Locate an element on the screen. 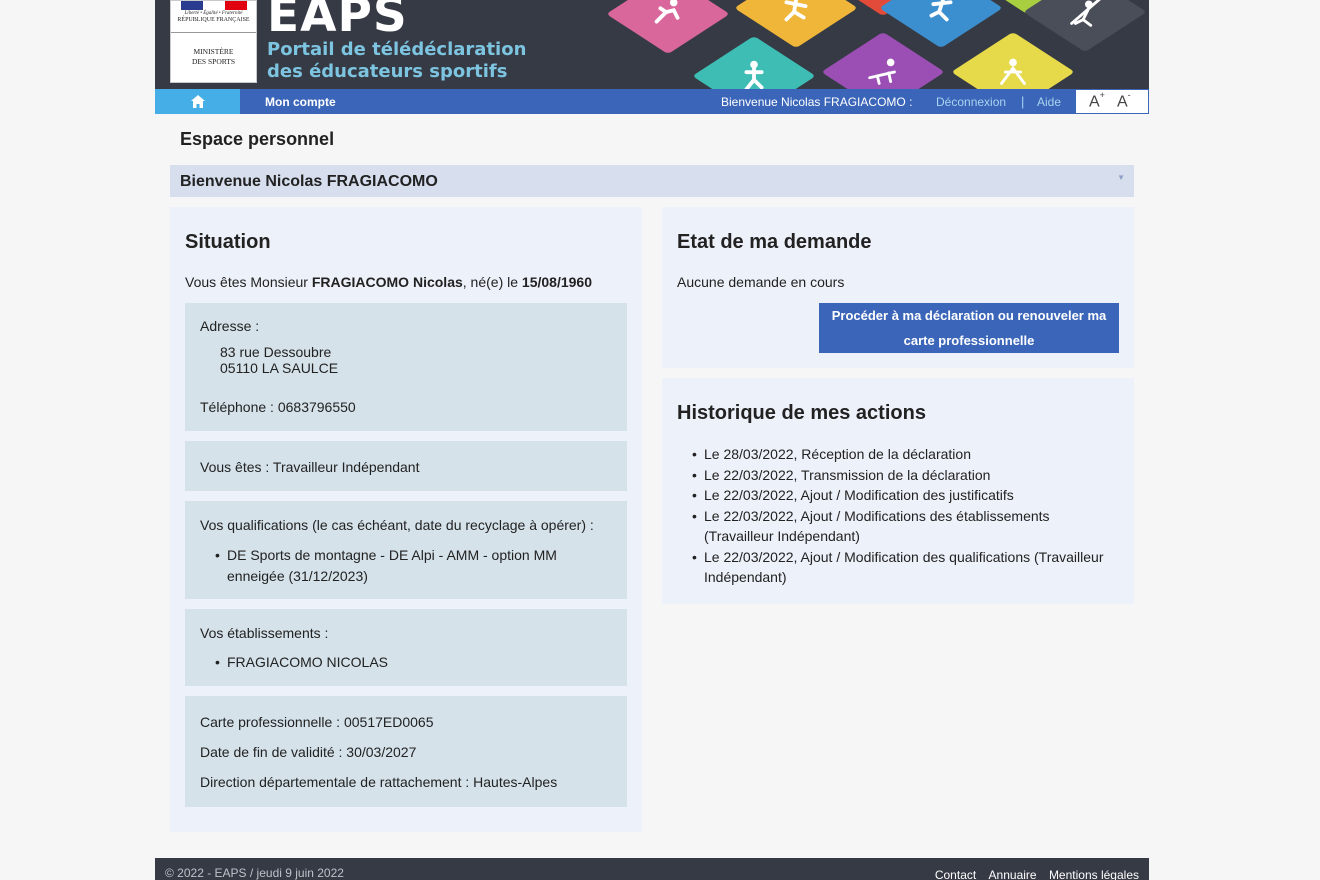 The height and width of the screenshot is (880, 1320). sport-tile-purple is located at coordinates (883, 60).